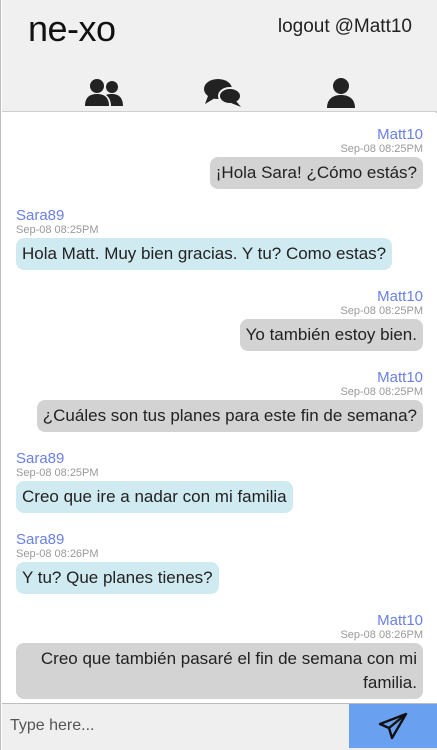 The width and height of the screenshot is (437, 750). I want to click on current-username: @Matt10, so click(373, 26).